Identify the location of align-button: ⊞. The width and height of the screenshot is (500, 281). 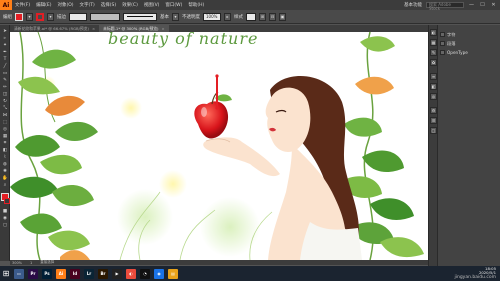
(262, 16).